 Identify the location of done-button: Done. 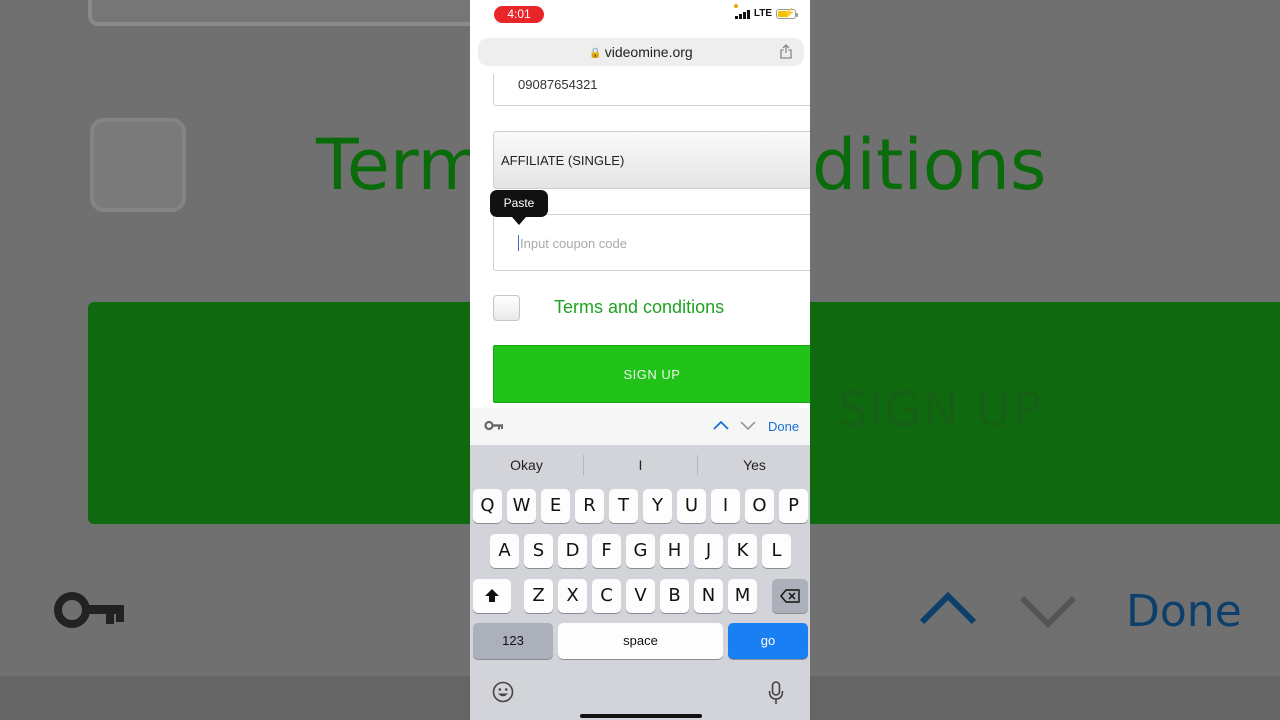
(783, 426).